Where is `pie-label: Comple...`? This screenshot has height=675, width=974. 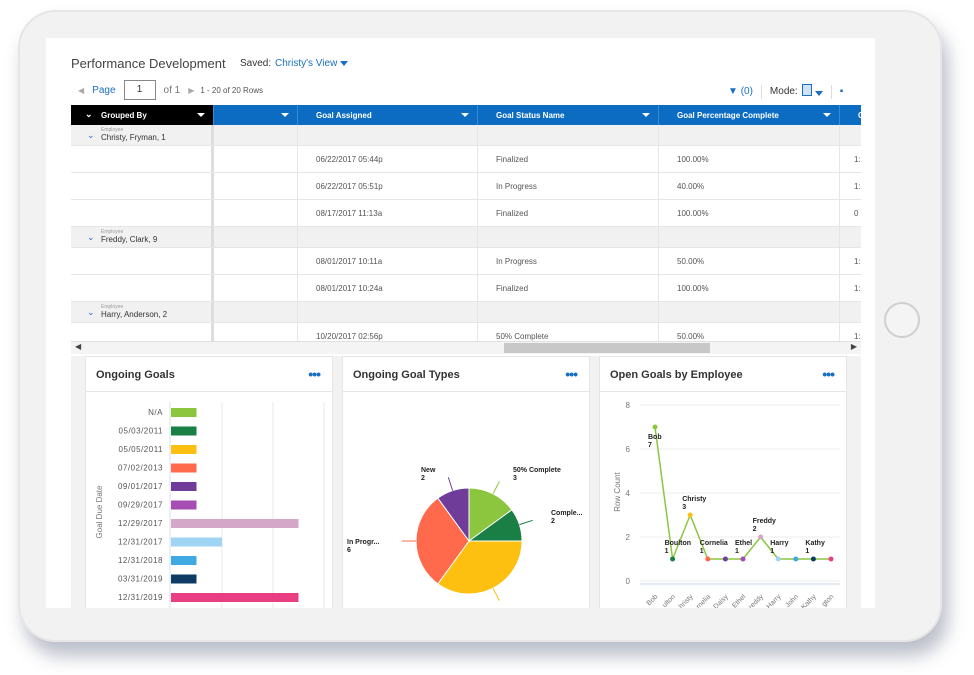 pie-label: Comple... is located at coordinates (567, 513).